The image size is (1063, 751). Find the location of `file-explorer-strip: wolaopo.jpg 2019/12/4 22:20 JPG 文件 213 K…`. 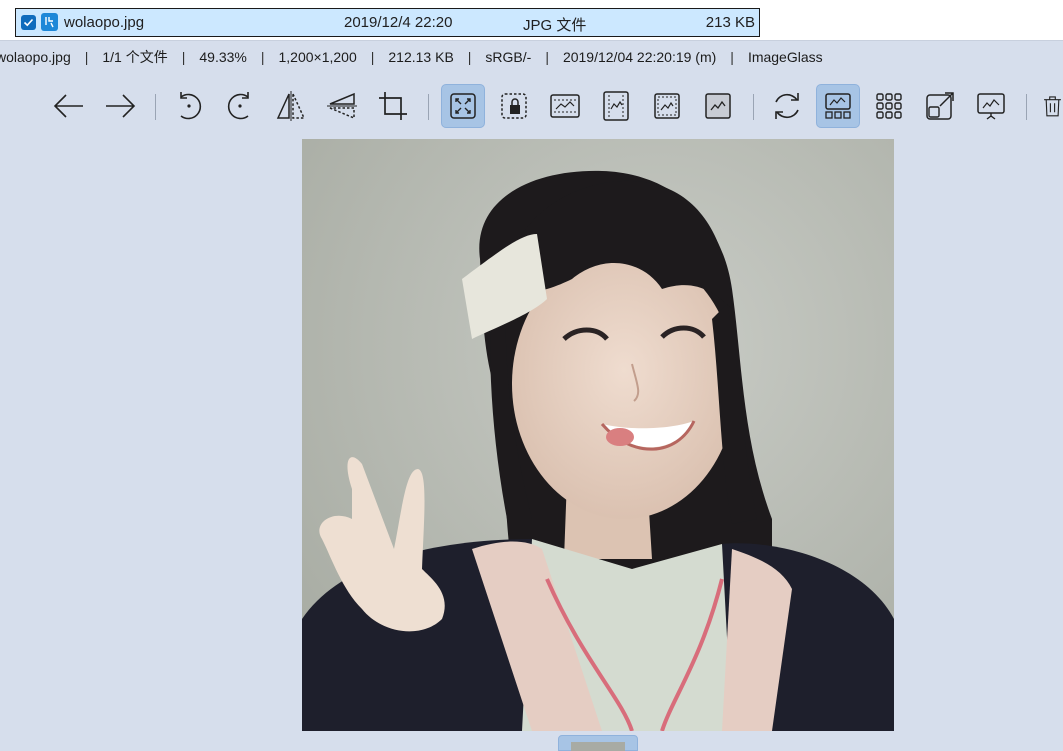

file-explorer-strip: wolaopo.jpg 2019/12/4 22:20 JPG 文件 213 K… is located at coordinates (531, 20).